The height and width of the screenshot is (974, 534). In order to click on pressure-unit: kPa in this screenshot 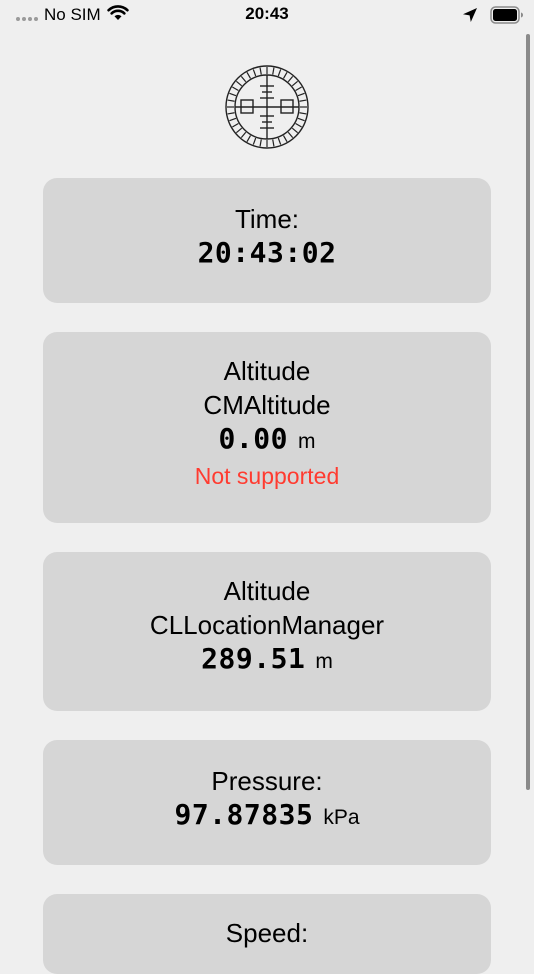, I will do `click(341, 817)`.